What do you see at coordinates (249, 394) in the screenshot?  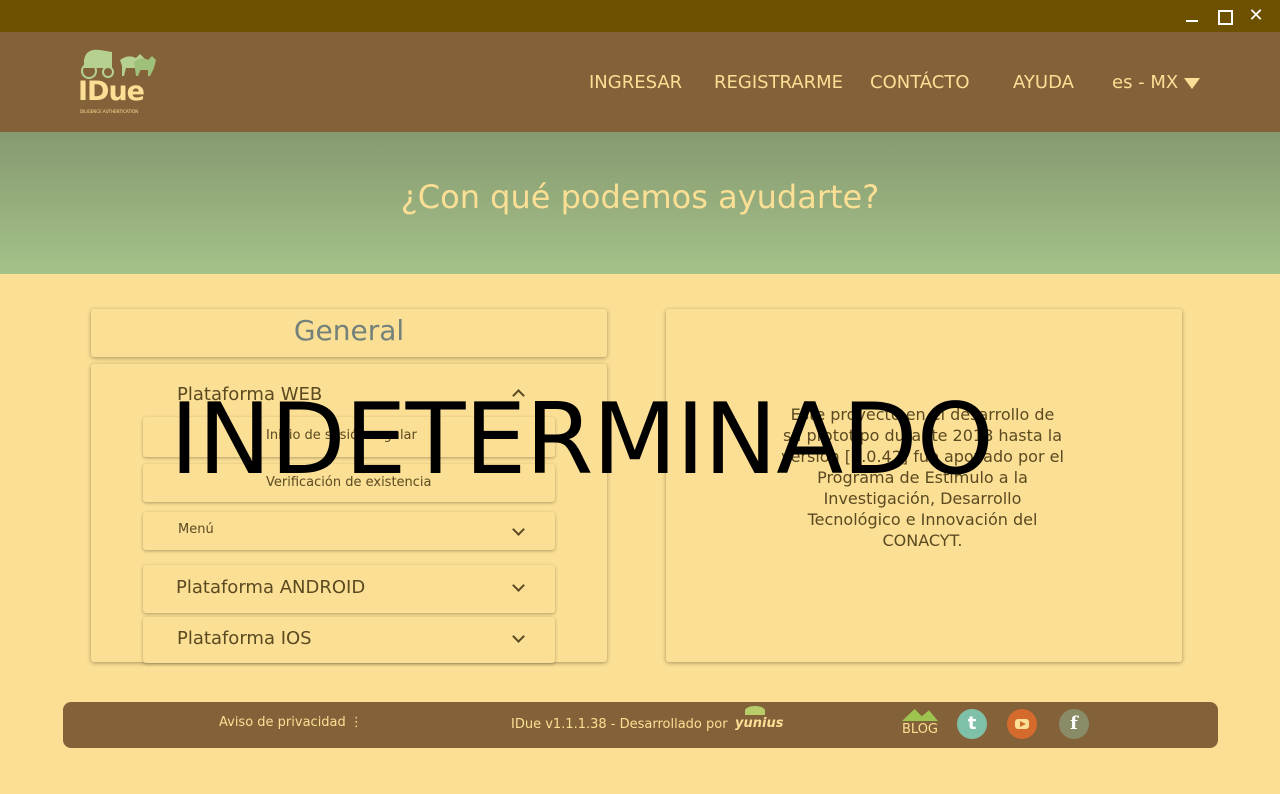 I see `section-web-label: Plataforma WEB` at bounding box center [249, 394].